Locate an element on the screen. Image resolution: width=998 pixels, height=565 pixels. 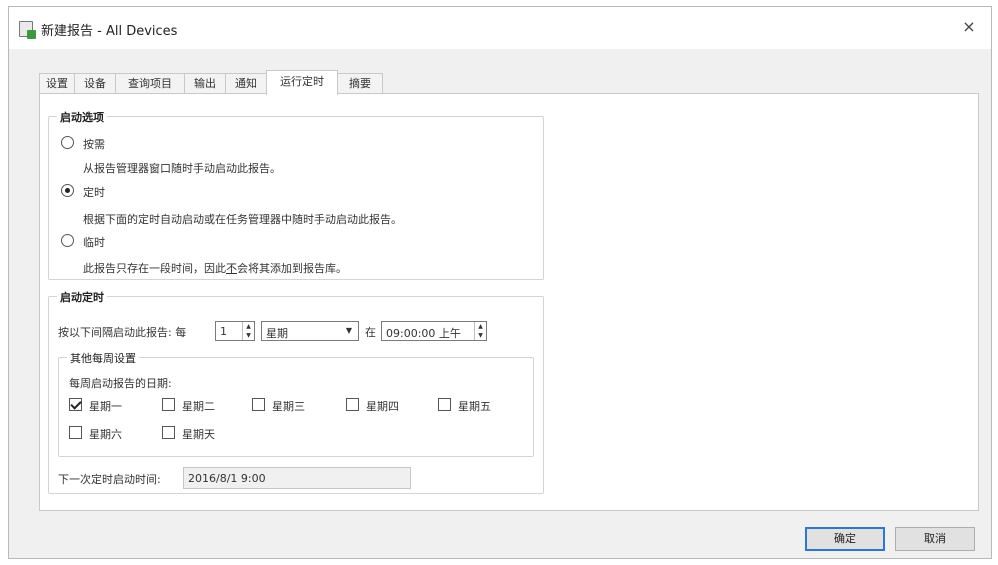
report-app-icon is located at coordinates (27, 30).